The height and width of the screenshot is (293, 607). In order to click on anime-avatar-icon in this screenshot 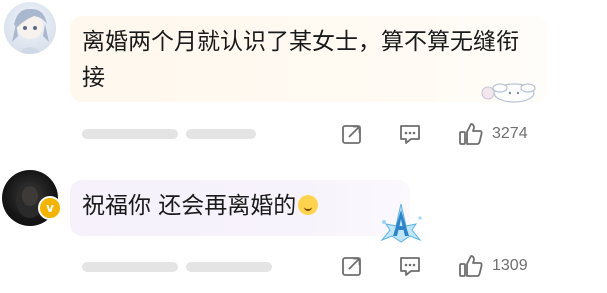, I will do `click(30, 31)`.